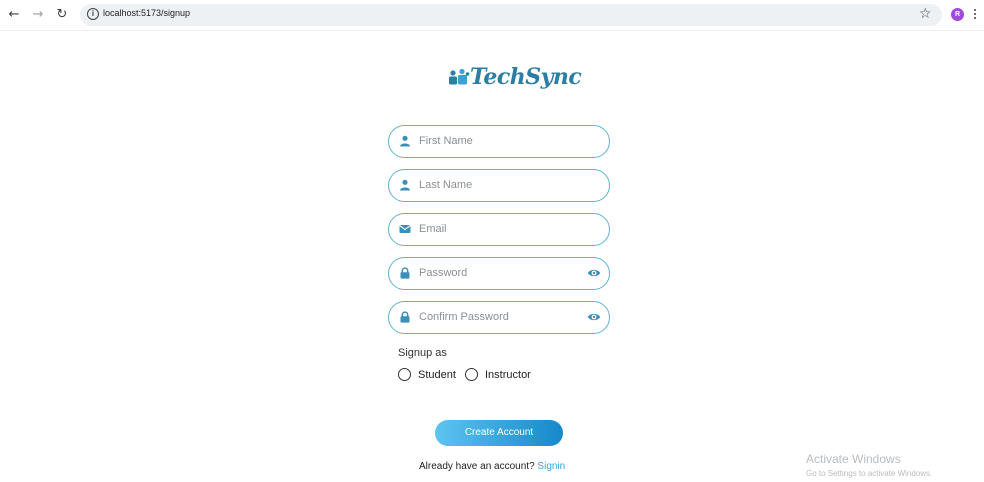  What do you see at coordinates (526, 77) in the screenshot?
I see `brand-name: TechSync` at bounding box center [526, 77].